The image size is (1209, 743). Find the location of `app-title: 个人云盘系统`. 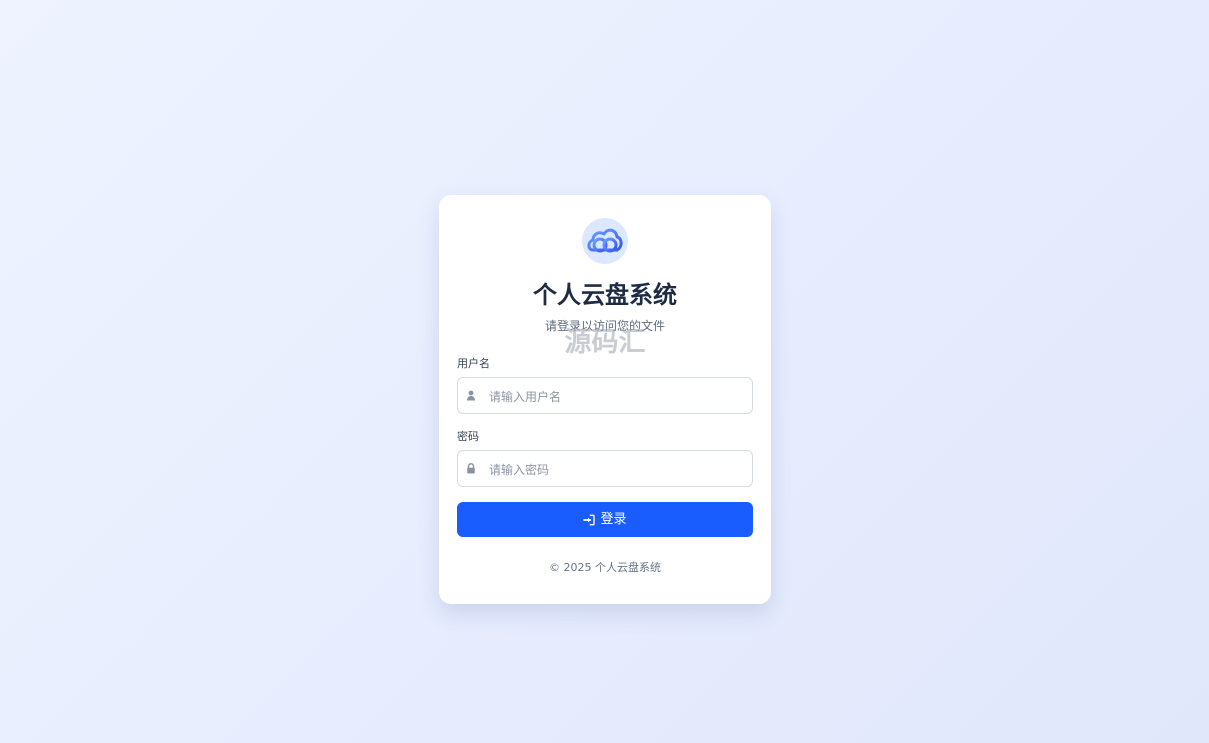

app-title: 个人云盘系统 is located at coordinates (605, 295).